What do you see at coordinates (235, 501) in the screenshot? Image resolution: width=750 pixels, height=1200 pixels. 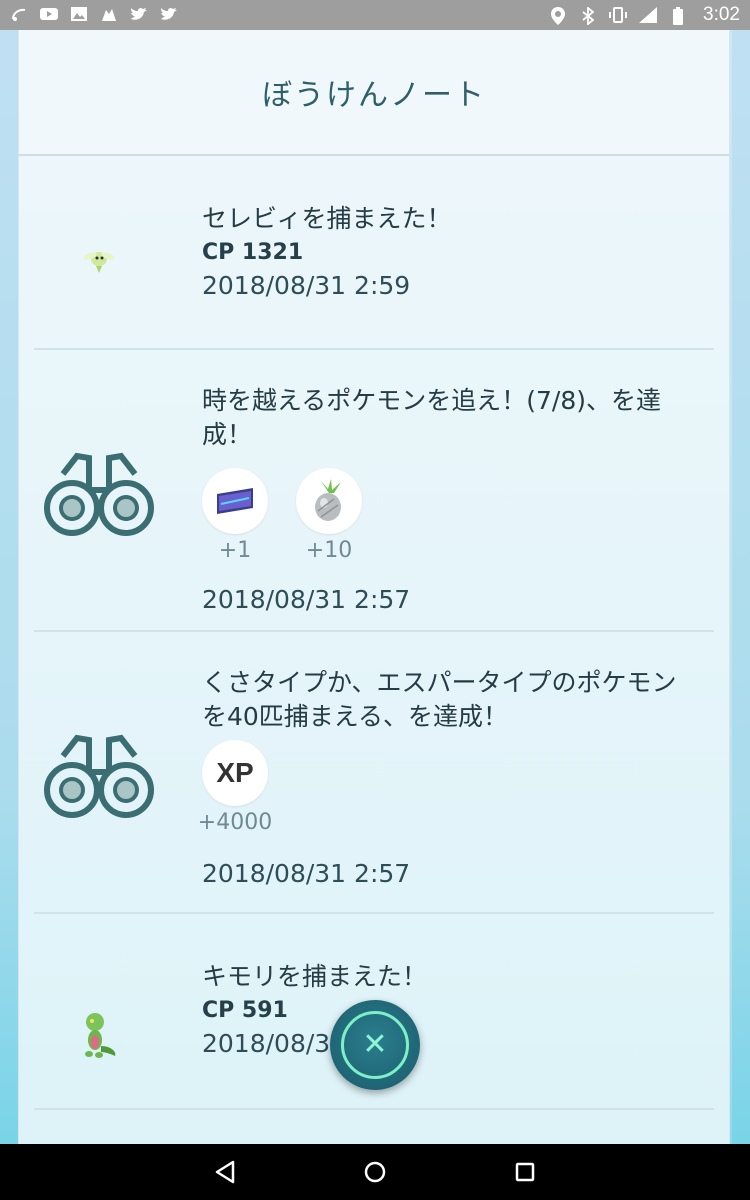 I see `map-item-icon` at bounding box center [235, 501].